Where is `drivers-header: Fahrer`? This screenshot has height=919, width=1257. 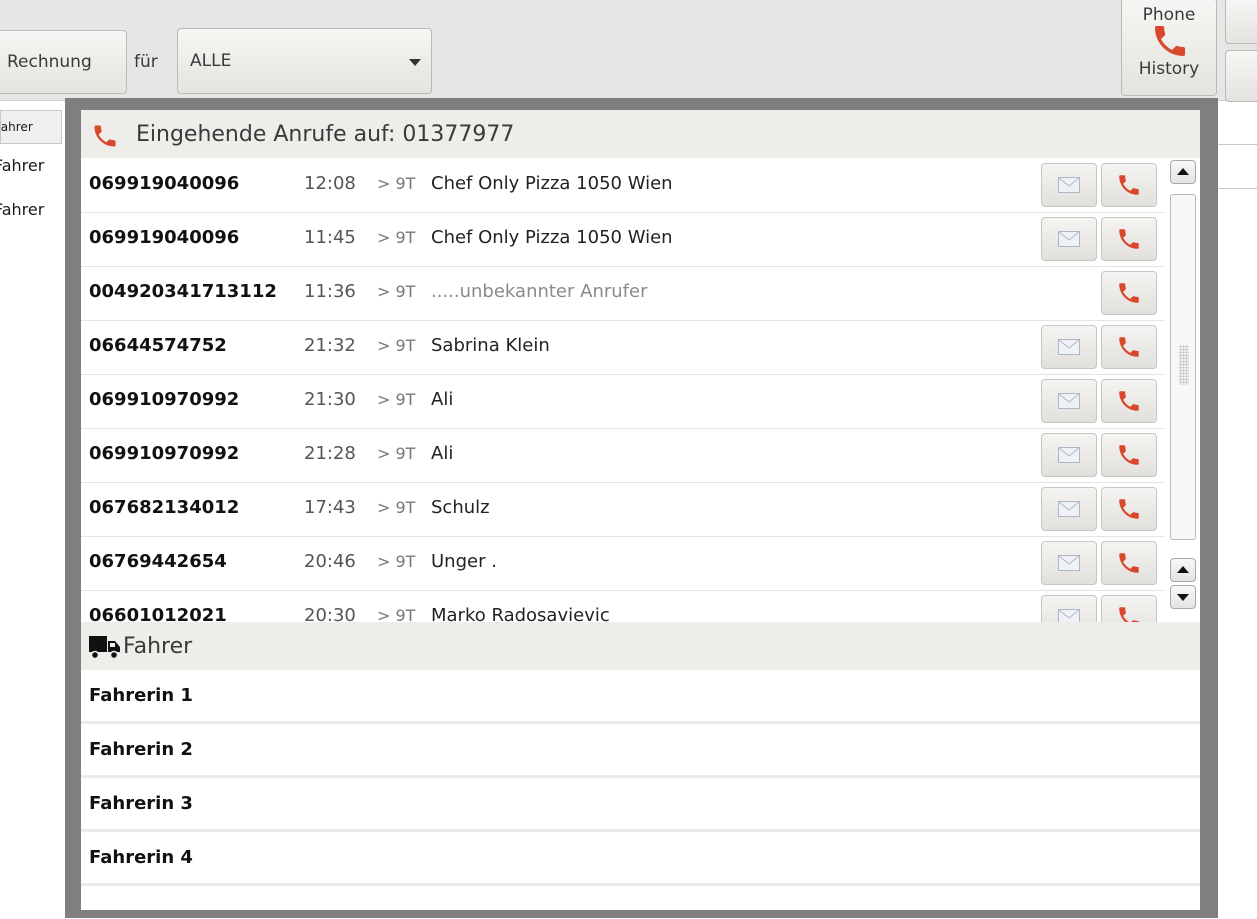 drivers-header: Fahrer is located at coordinates (640, 646).